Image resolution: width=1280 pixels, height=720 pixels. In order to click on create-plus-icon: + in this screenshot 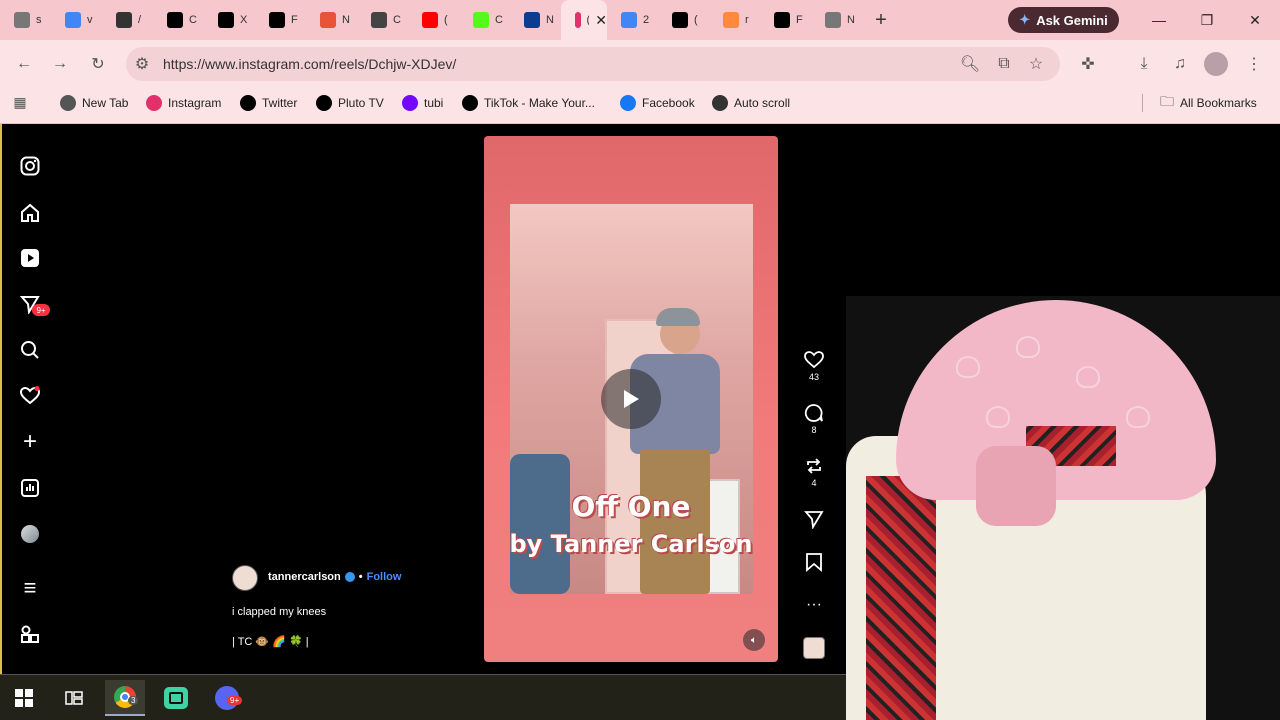, I will do `click(30, 441)`.